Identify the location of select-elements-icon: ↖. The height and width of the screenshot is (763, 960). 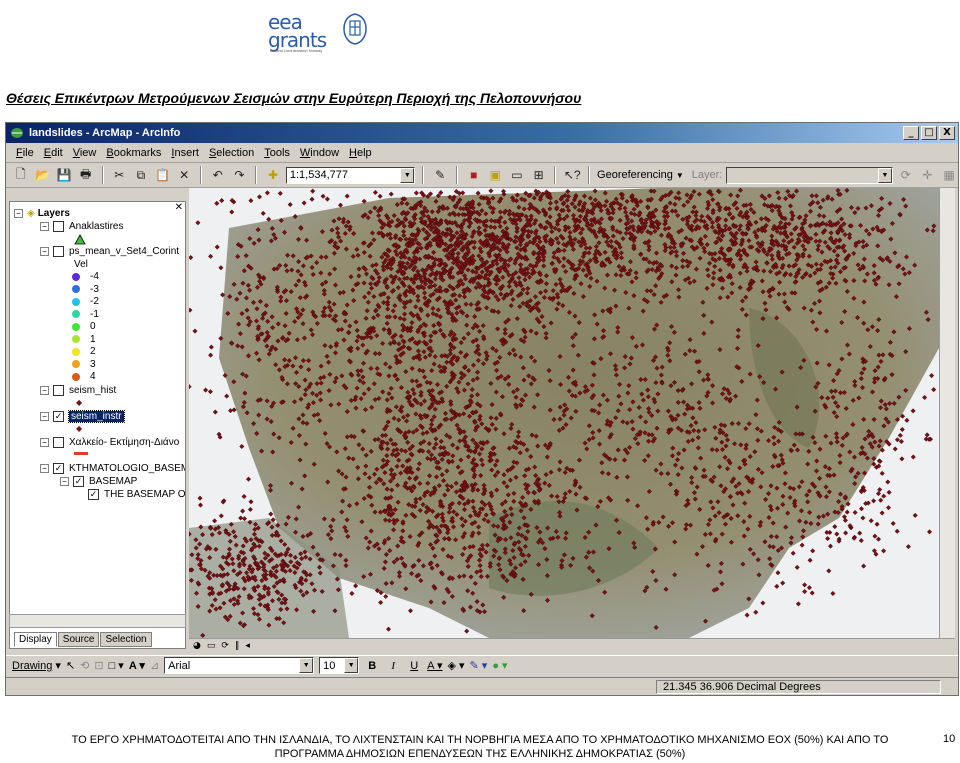
(70, 665).